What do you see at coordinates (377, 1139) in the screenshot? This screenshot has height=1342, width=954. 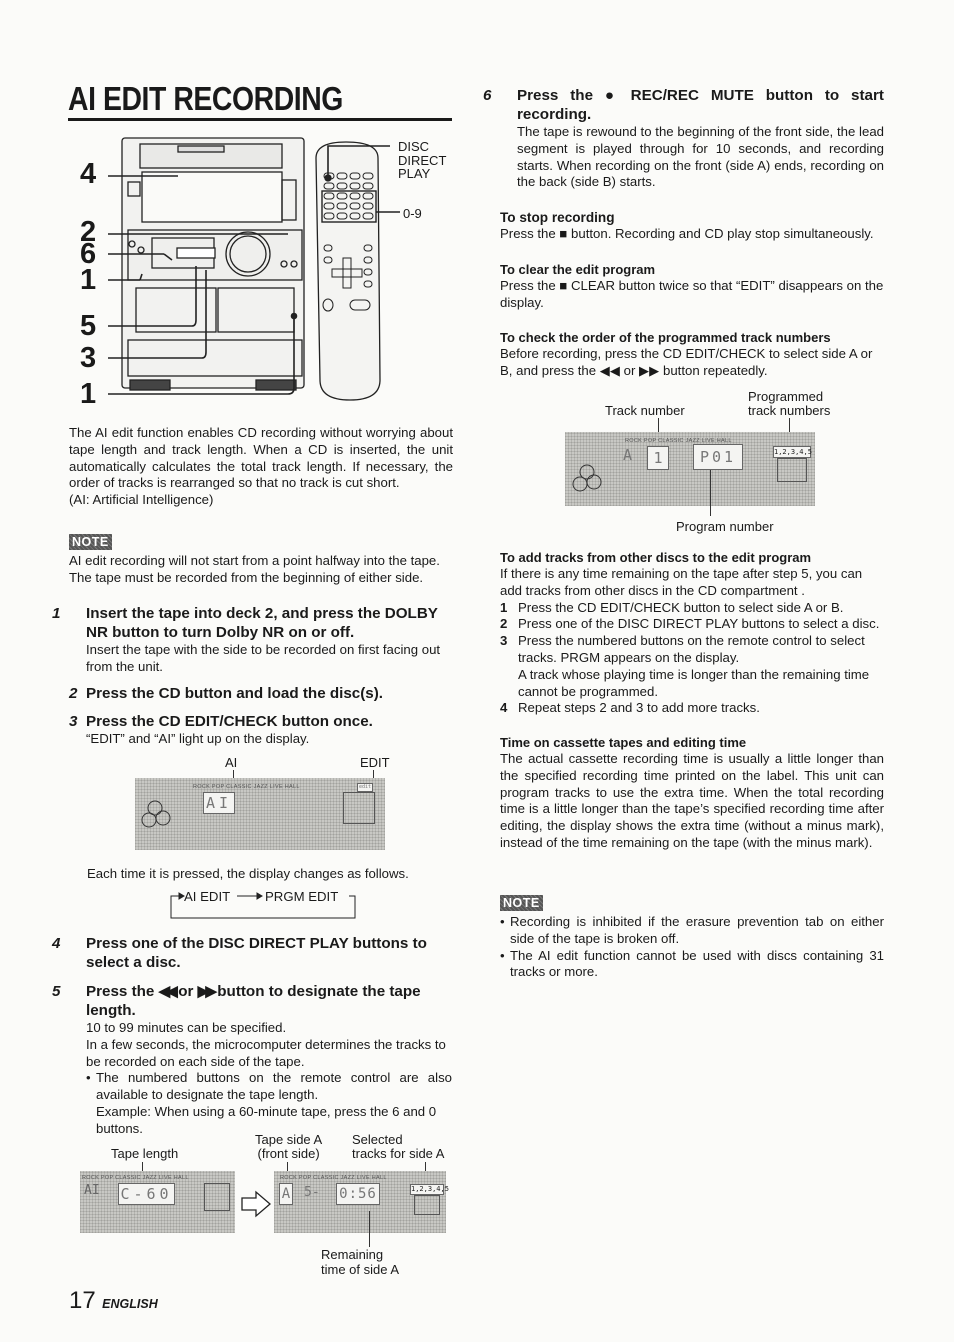 I see `label-line: Selected` at bounding box center [377, 1139].